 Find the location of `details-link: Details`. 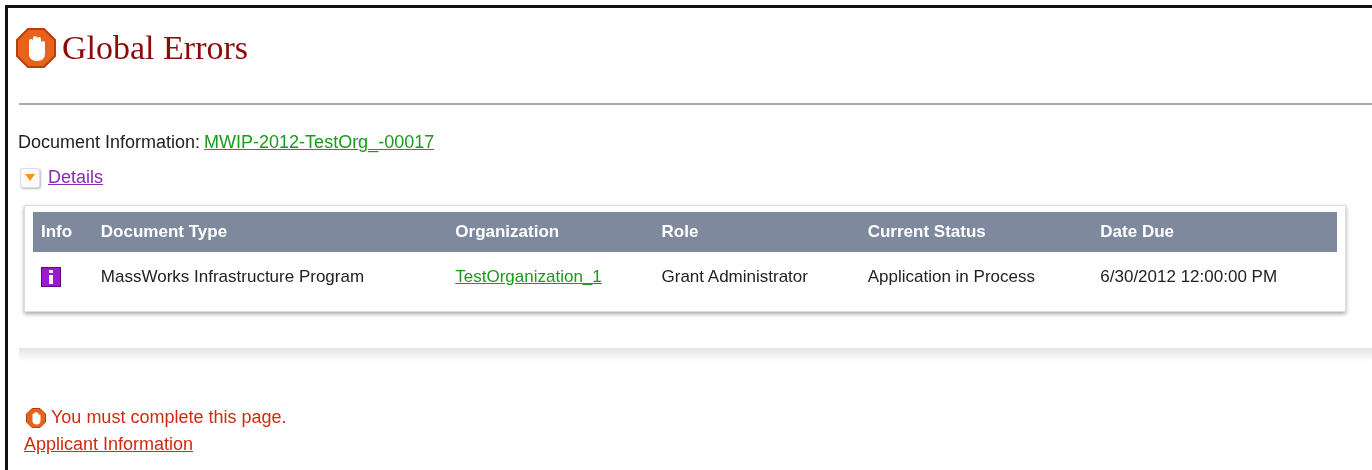

details-link: Details is located at coordinates (76, 177).